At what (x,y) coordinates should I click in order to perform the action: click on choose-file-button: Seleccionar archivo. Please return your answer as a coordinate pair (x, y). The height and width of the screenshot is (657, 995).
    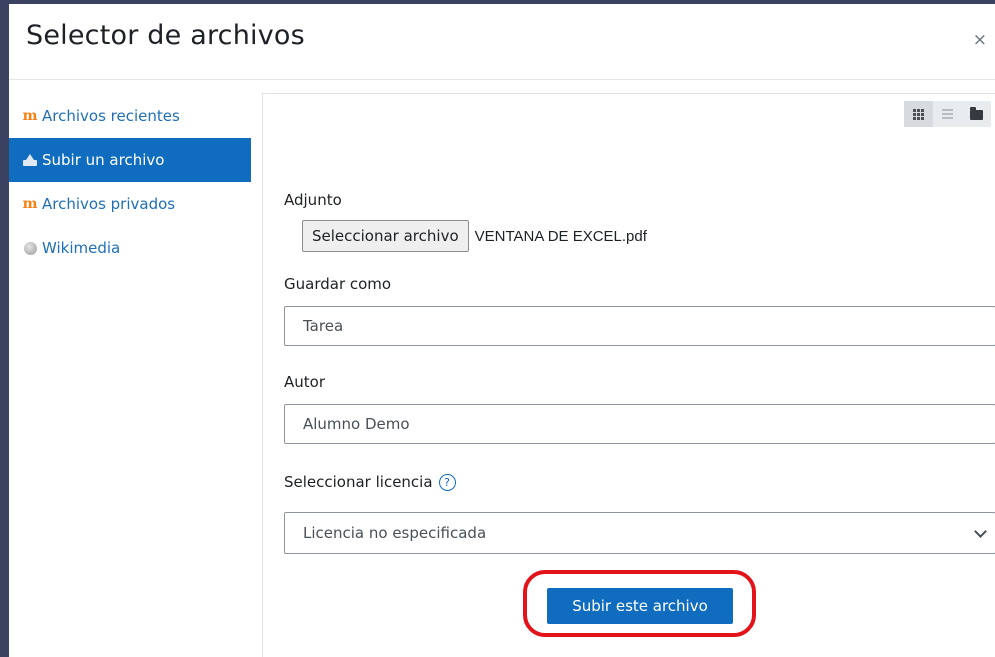
    Looking at the image, I should click on (385, 236).